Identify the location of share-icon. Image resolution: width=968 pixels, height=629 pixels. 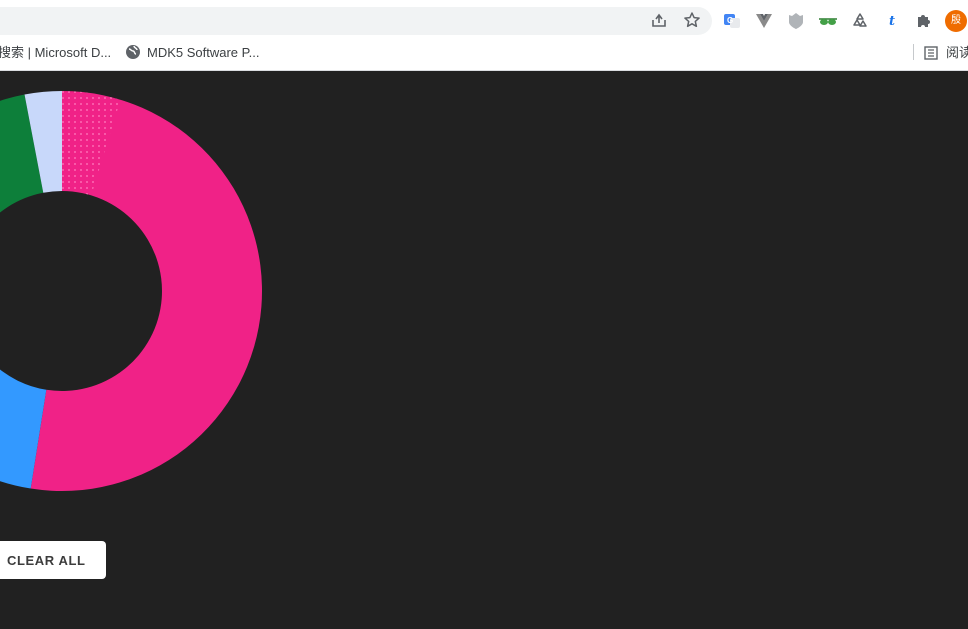
(659, 21).